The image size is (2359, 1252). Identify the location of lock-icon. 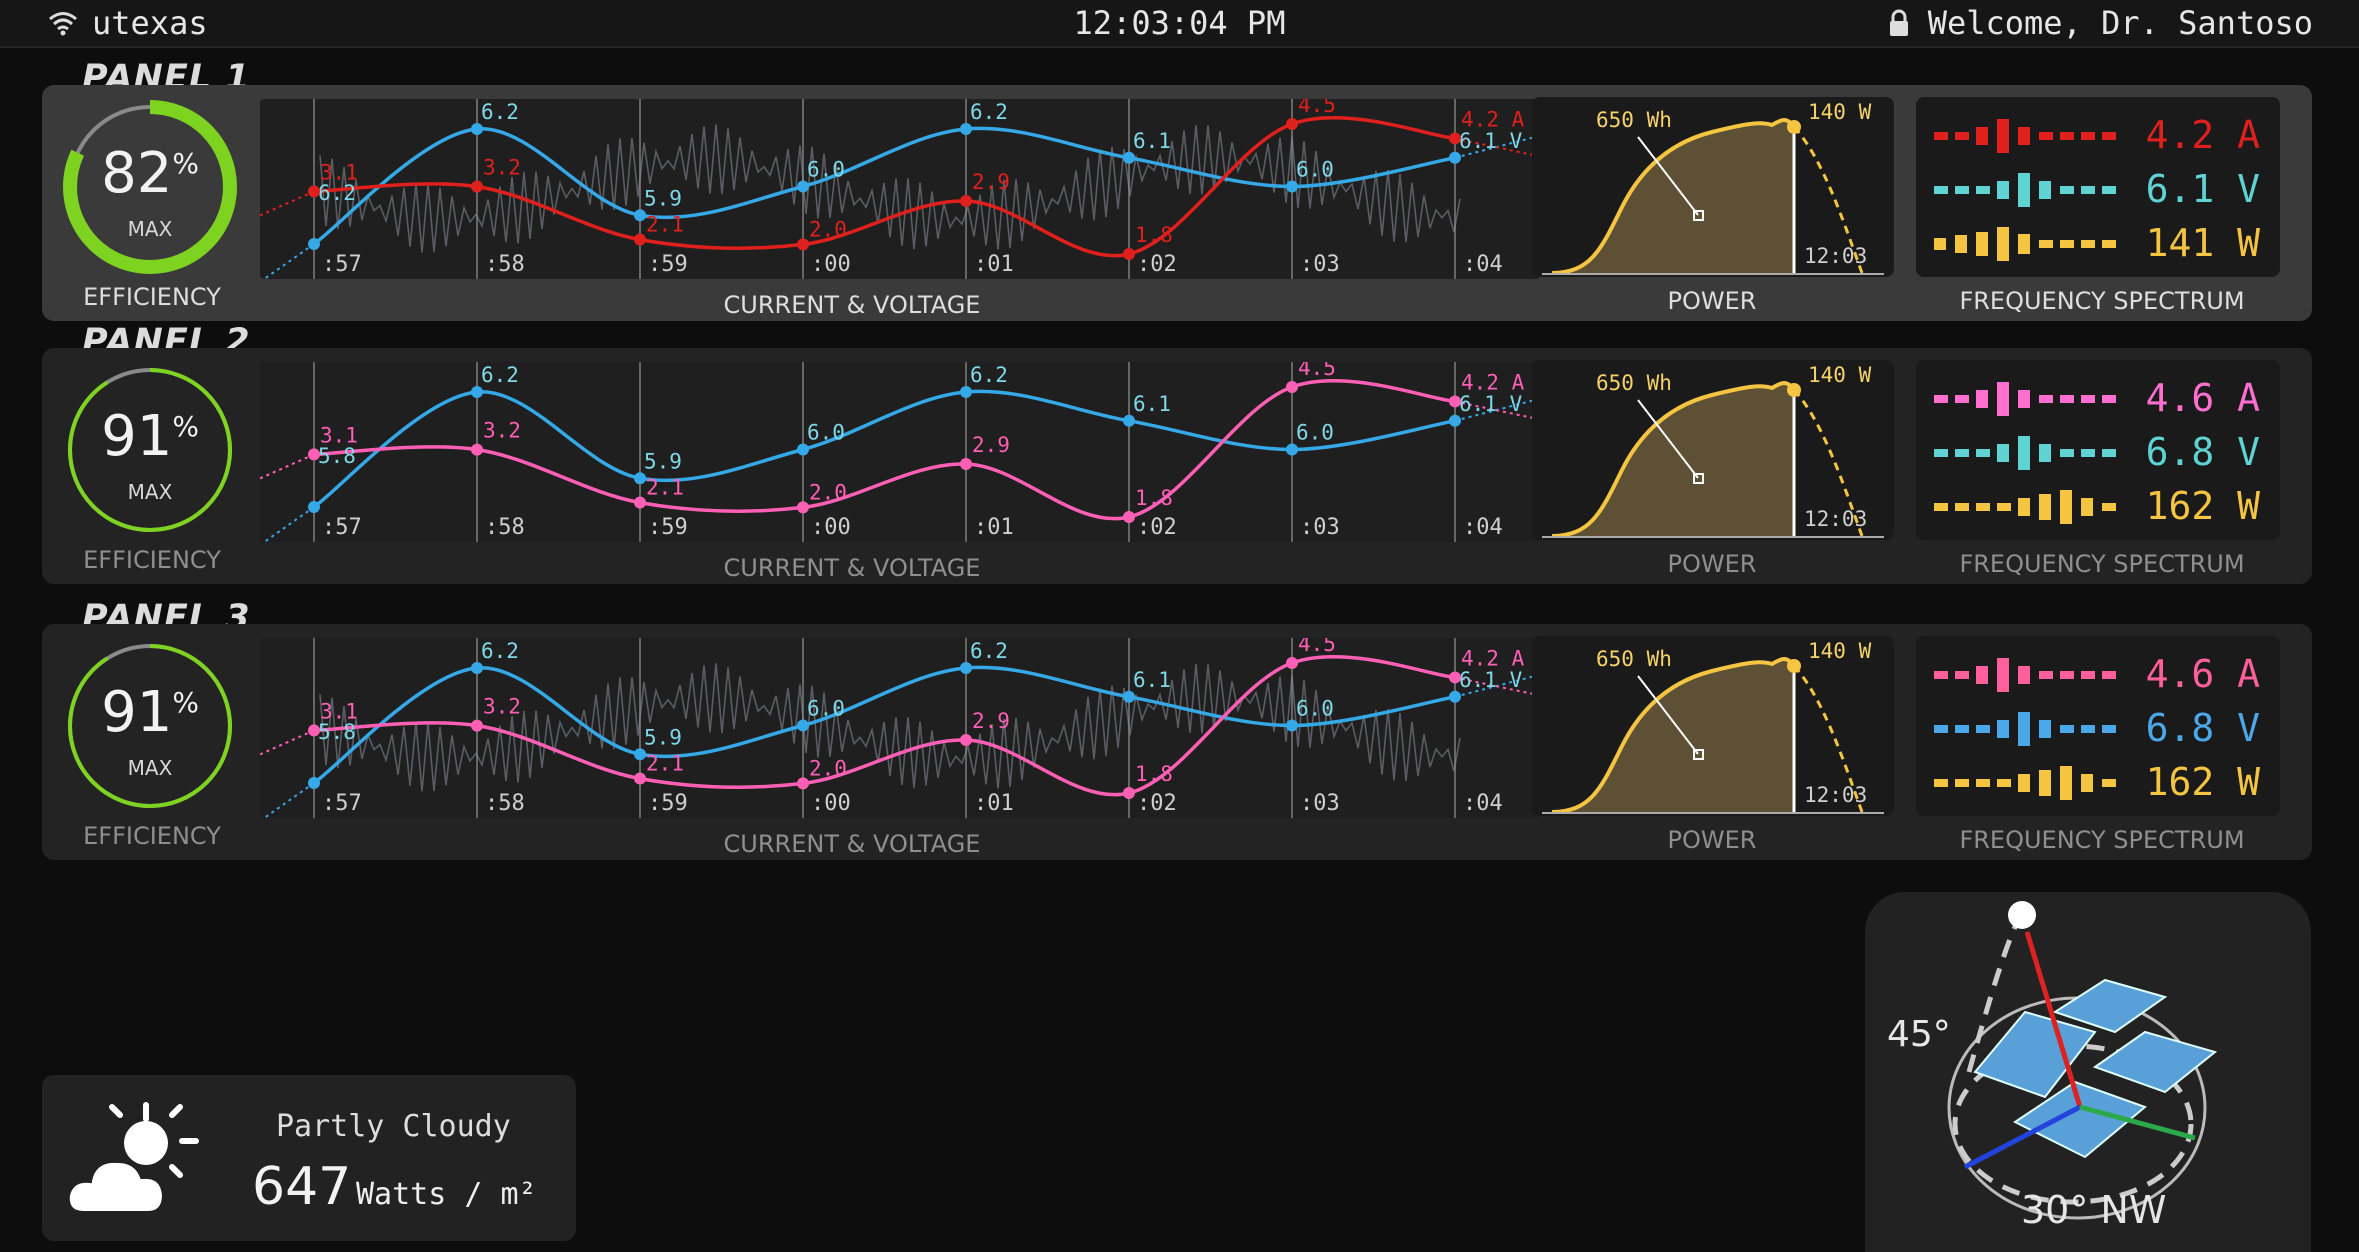
(1898, 22).